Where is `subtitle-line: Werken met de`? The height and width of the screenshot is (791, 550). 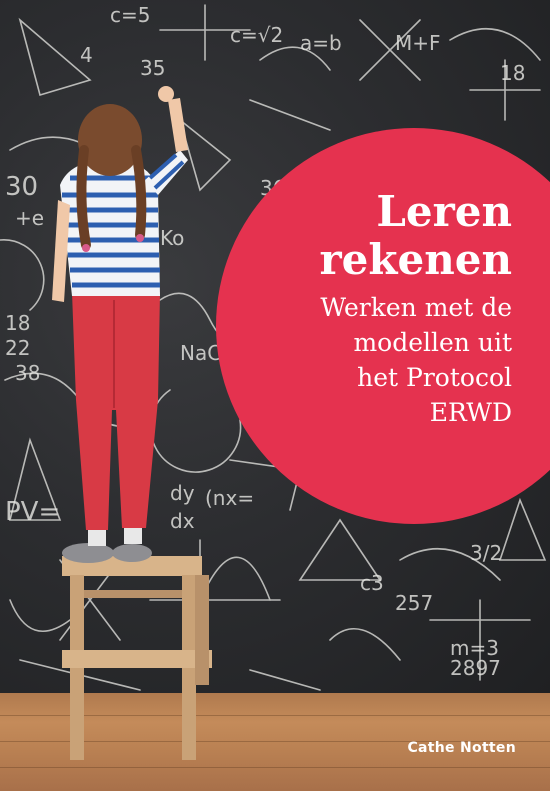 subtitle-line: Werken met de is located at coordinates (416, 307).